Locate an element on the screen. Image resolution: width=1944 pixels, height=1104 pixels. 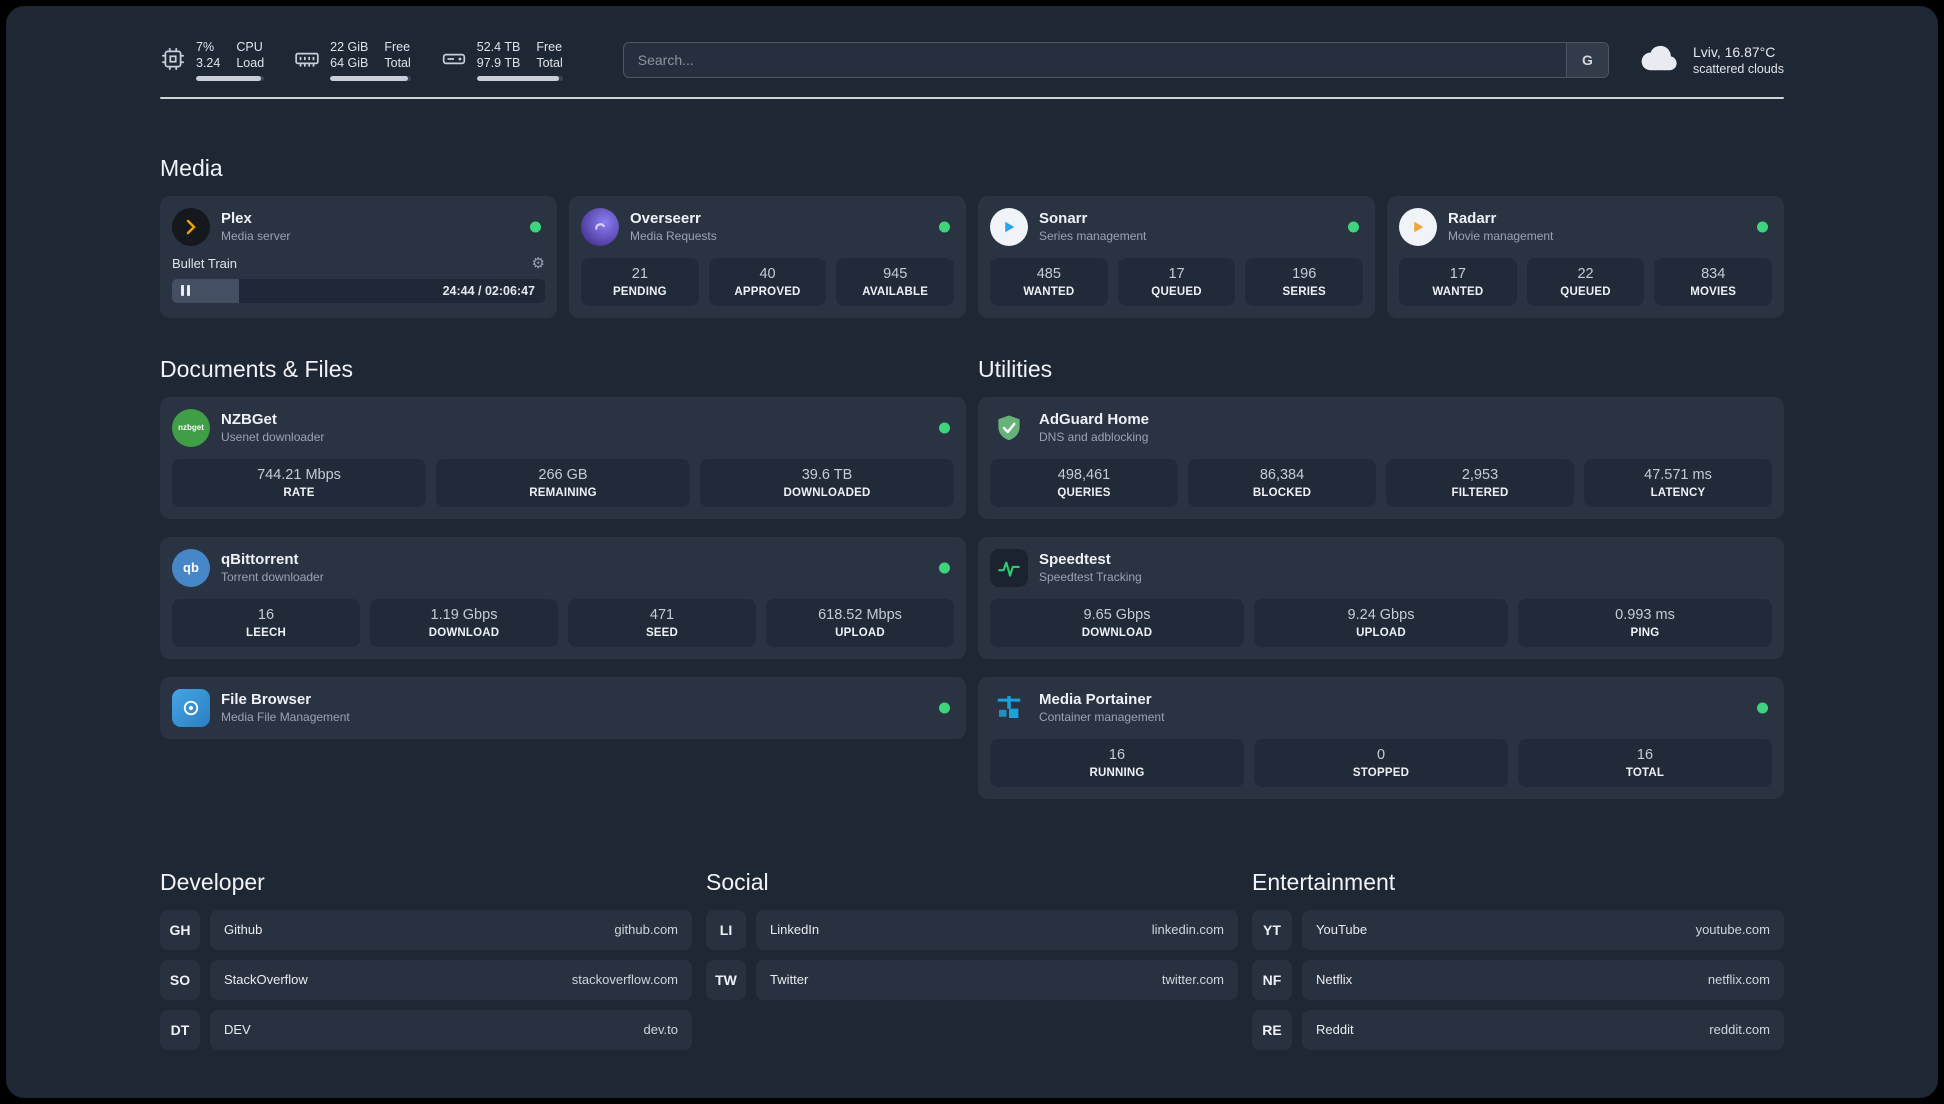
section-title-documents: Documents & Files is located at coordinates (257, 368).